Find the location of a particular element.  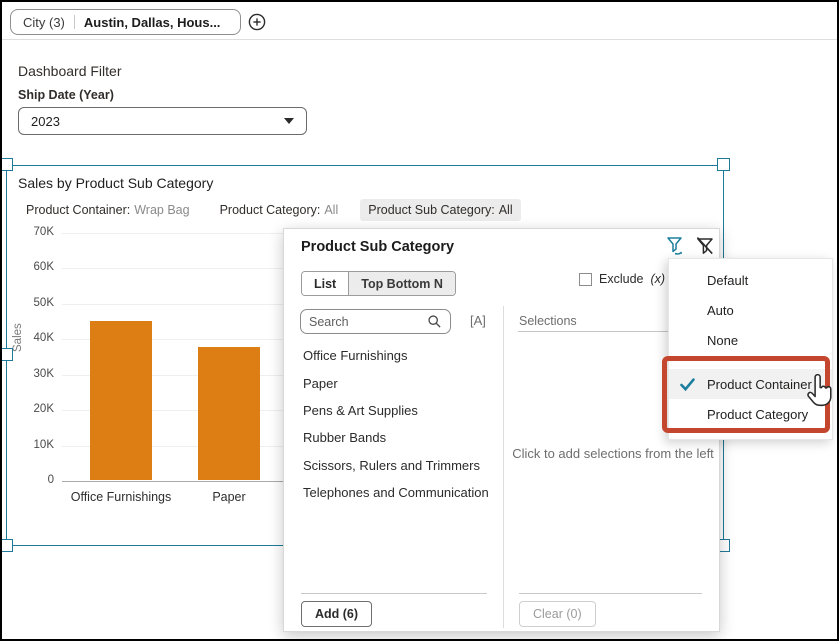

add-divider is located at coordinates (394, 593).